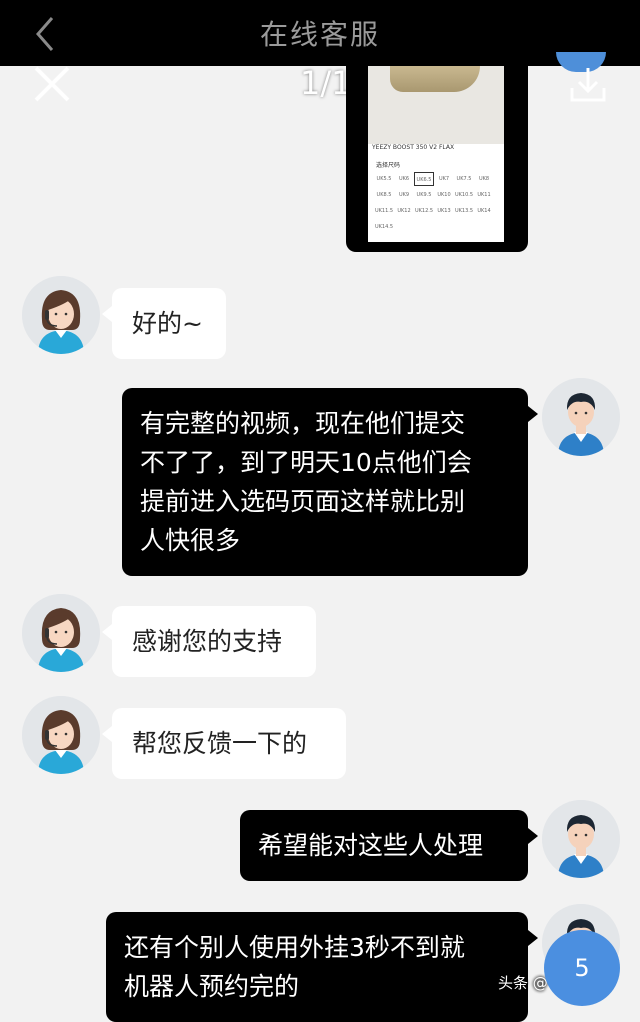 The image size is (640, 1022). I want to click on image-counter: 1/1, so click(326, 83).